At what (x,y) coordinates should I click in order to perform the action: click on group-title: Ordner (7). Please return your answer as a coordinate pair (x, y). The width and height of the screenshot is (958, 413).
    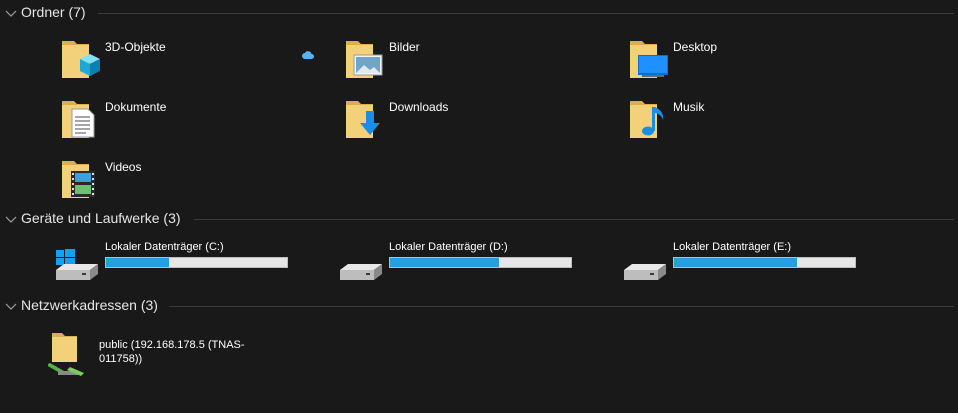
    Looking at the image, I should click on (53, 12).